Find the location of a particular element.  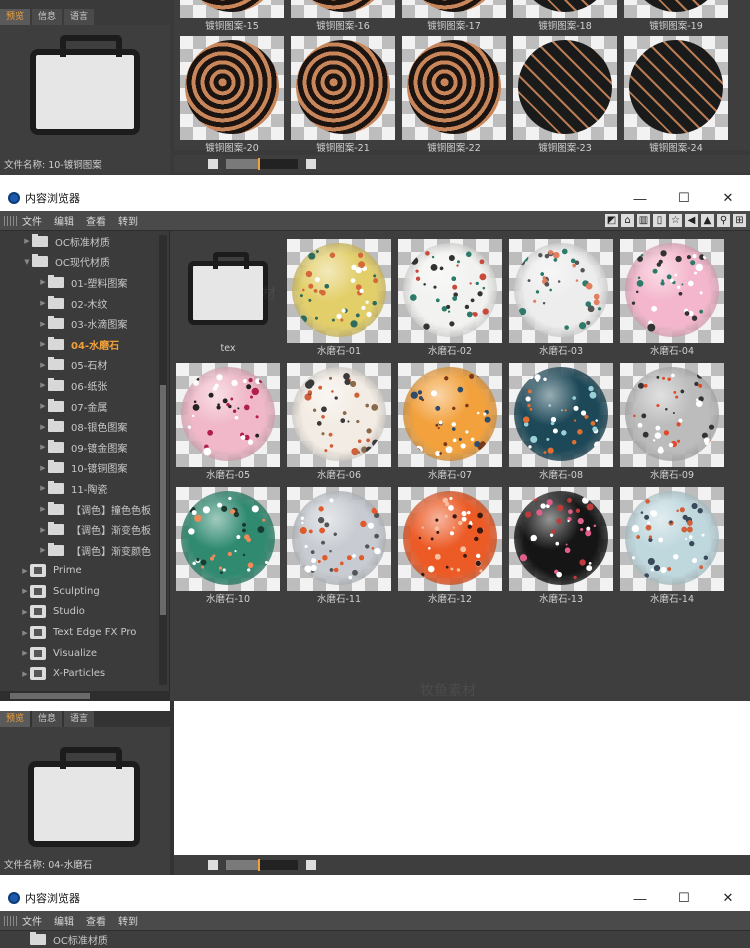

material-thumbnail: 镀铜图案-19 is located at coordinates (676, 16).